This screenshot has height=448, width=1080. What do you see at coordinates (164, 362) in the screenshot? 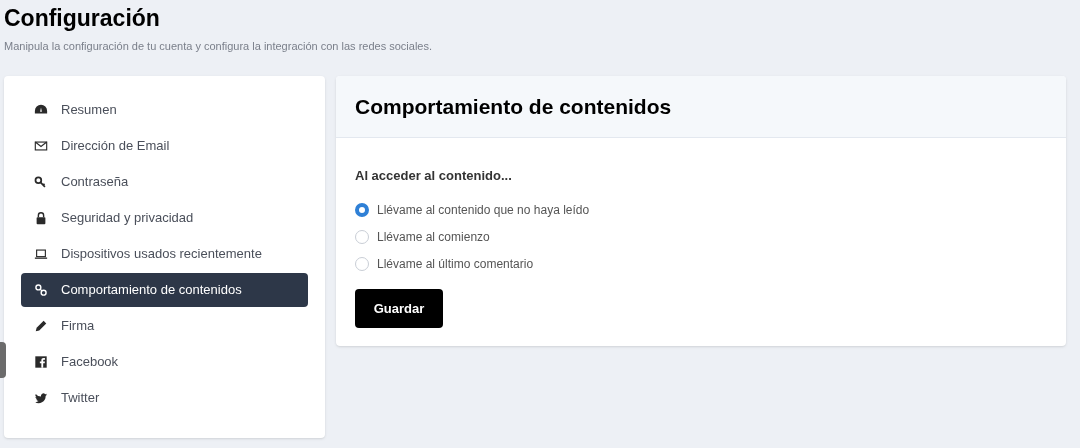
I see `sidebar-item: Facebook` at bounding box center [164, 362].